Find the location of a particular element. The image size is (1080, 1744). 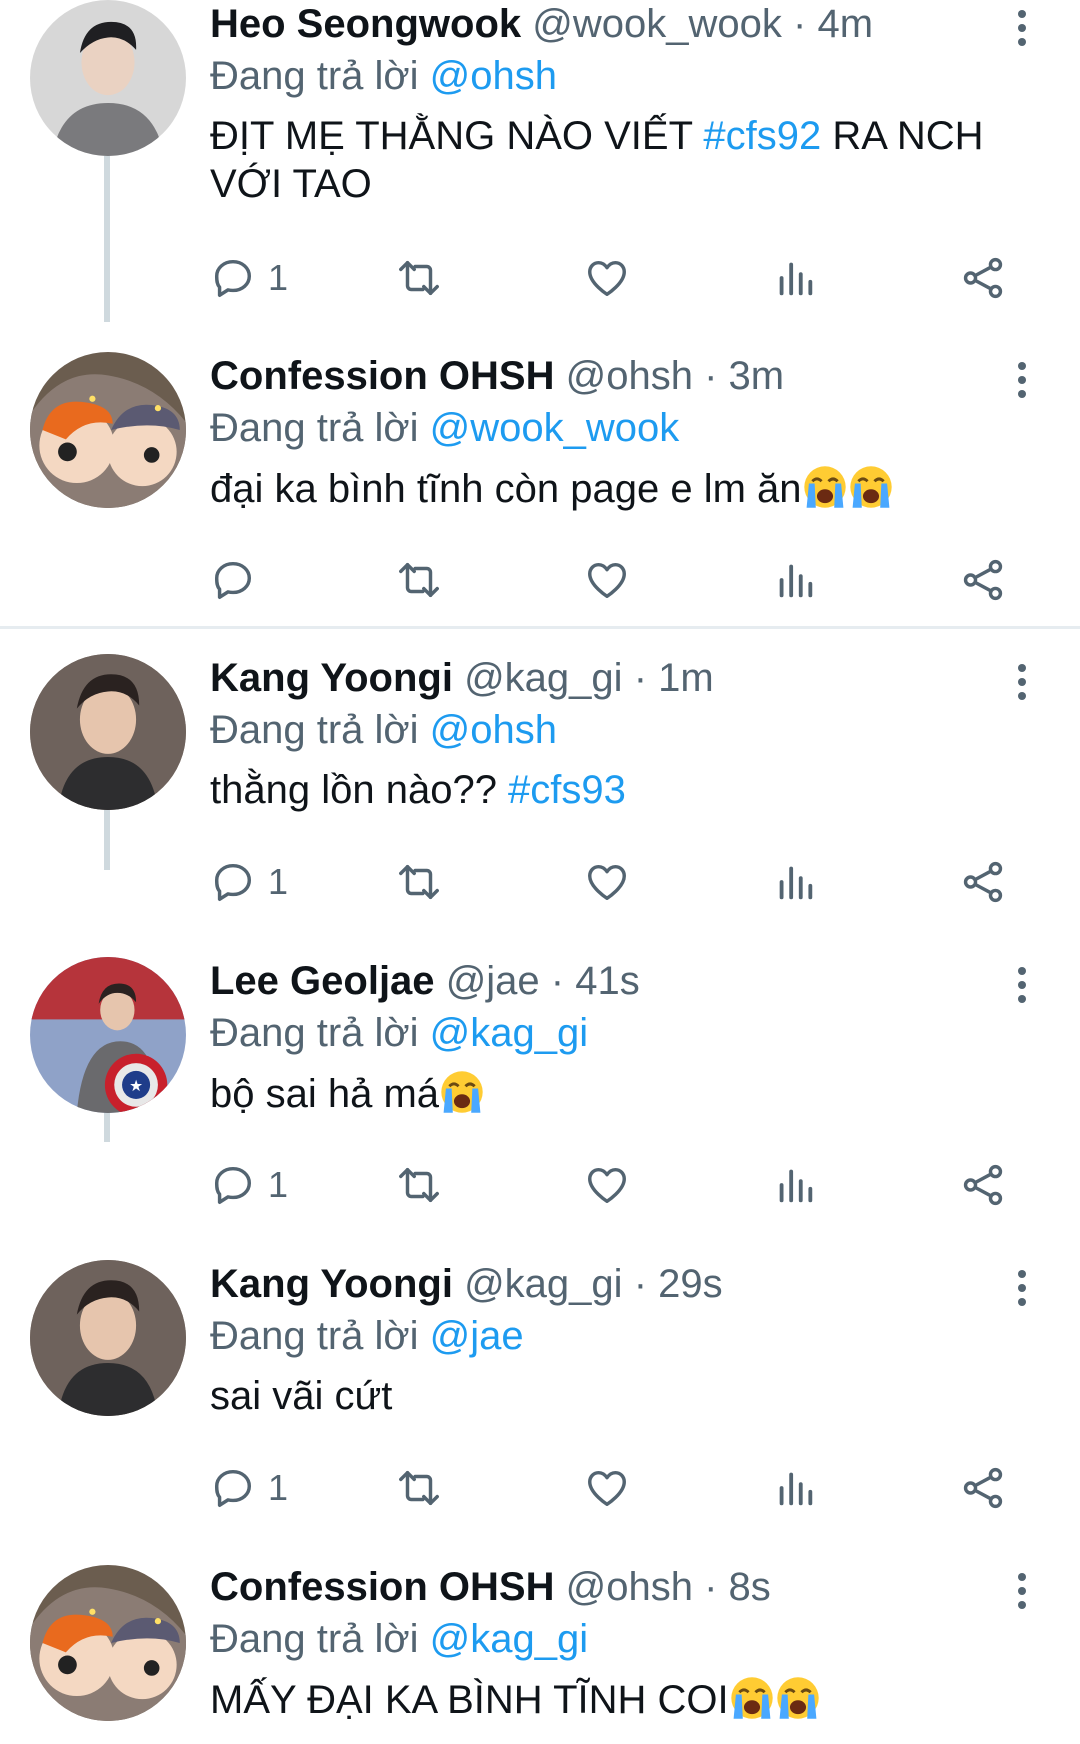

thread-line is located at coordinates (107, 231).